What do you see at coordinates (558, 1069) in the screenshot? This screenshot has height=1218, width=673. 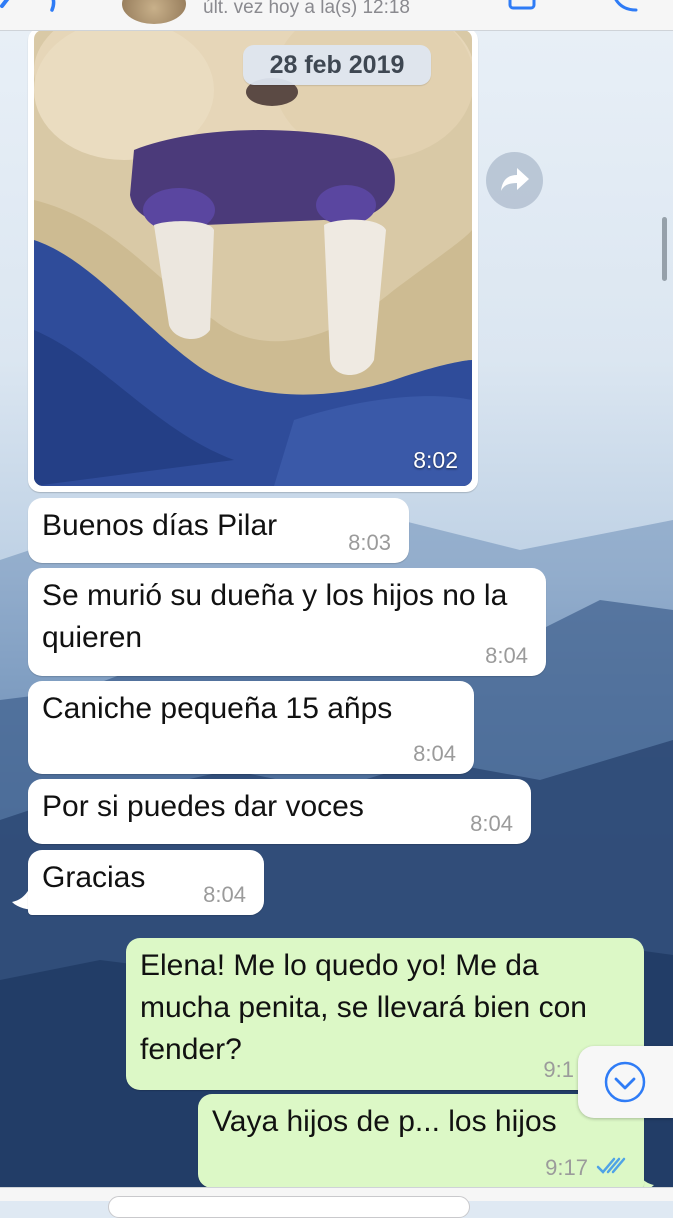 I see `message-time: 9:1` at bounding box center [558, 1069].